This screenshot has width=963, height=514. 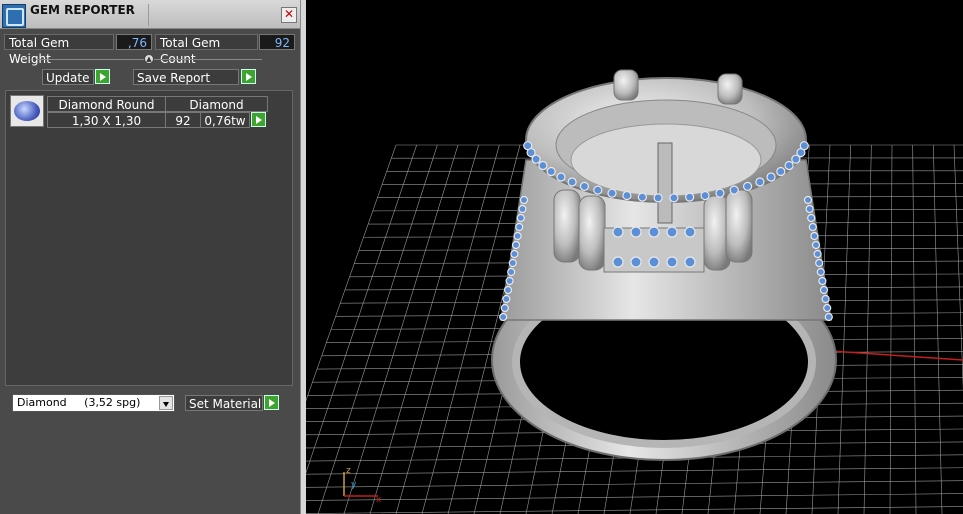 What do you see at coordinates (59, 50) in the screenshot?
I see `total-gem-weight-label: Total Gem Weight` at bounding box center [59, 50].